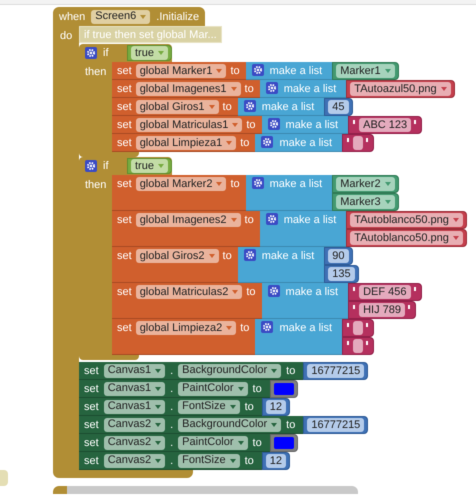  Describe the element at coordinates (186, 143) in the screenshot. I see `variable-dropdown: global Limpieza1` at that location.